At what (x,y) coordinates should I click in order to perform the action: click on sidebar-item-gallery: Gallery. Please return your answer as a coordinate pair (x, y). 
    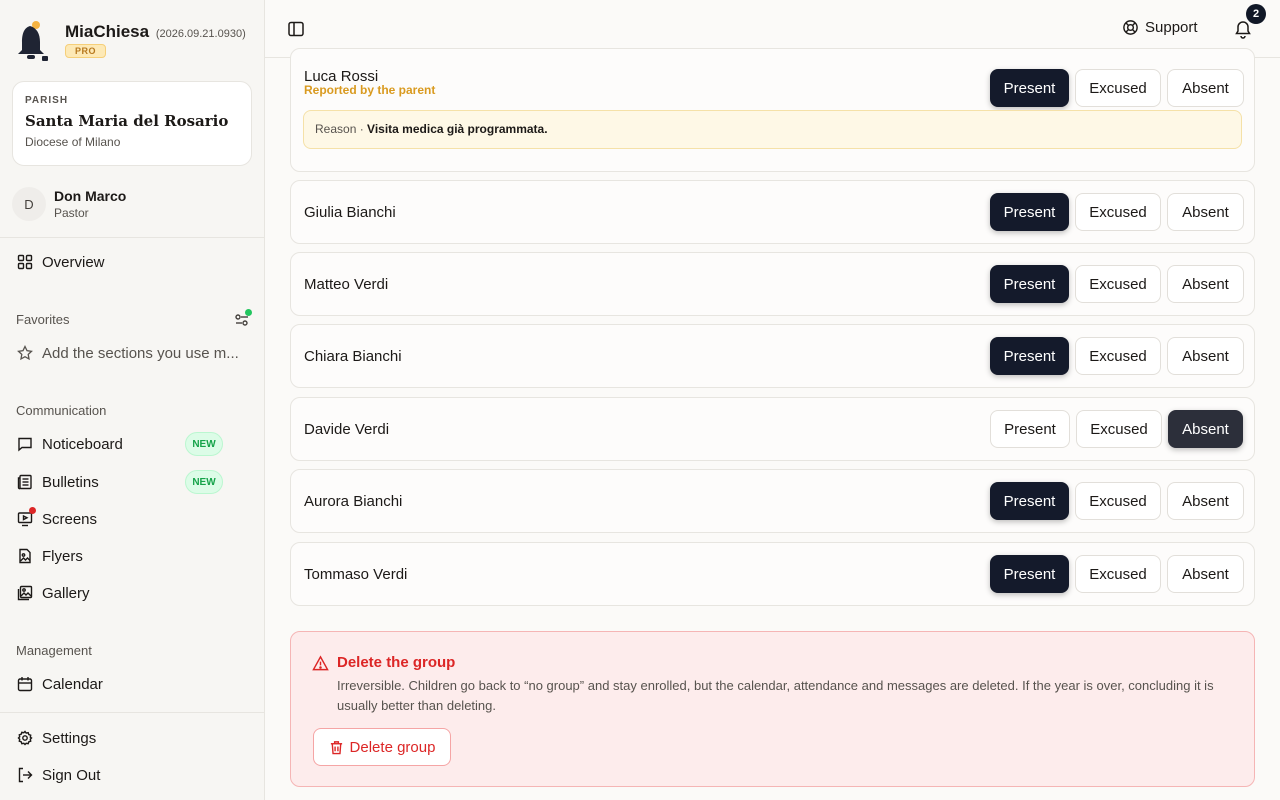
    Looking at the image, I should click on (53, 593).